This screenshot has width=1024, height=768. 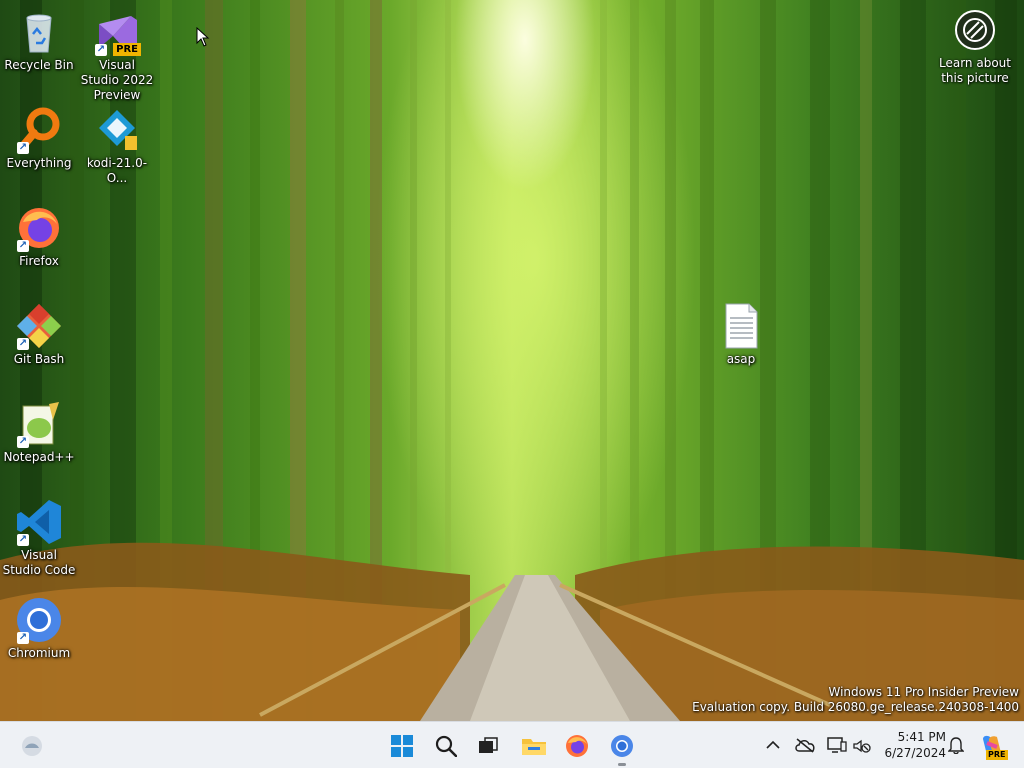 I want to click on desktop-icon-asap: asap, so click(x=741, y=334).